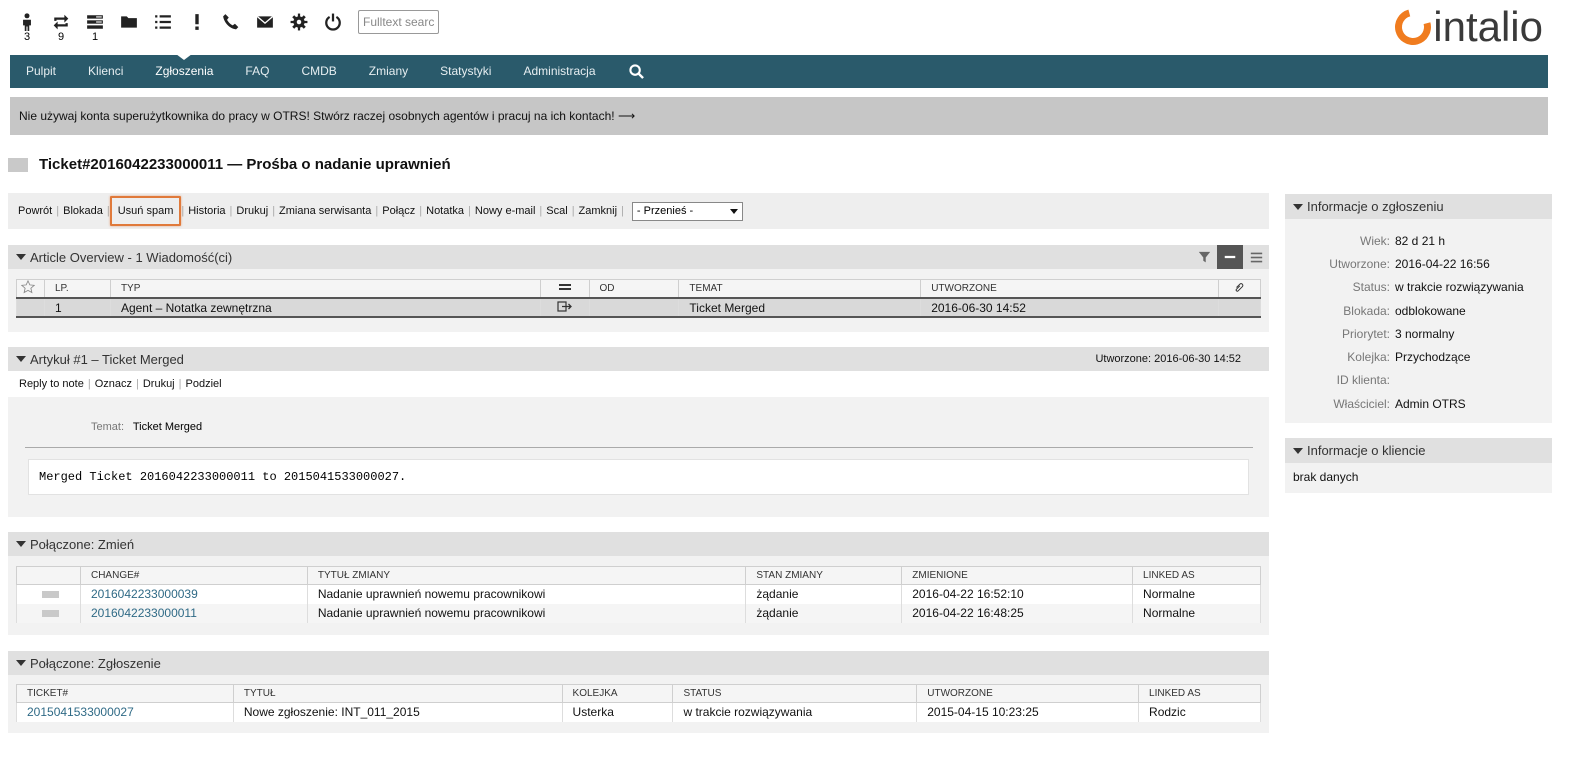 This screenshot has width=1583, height=779. What do you see at coordinates (526, 575) in the screenshot?
I see `column-header-change-title: TYTUŁ ZMIANY` at bounding box center [526, 575].